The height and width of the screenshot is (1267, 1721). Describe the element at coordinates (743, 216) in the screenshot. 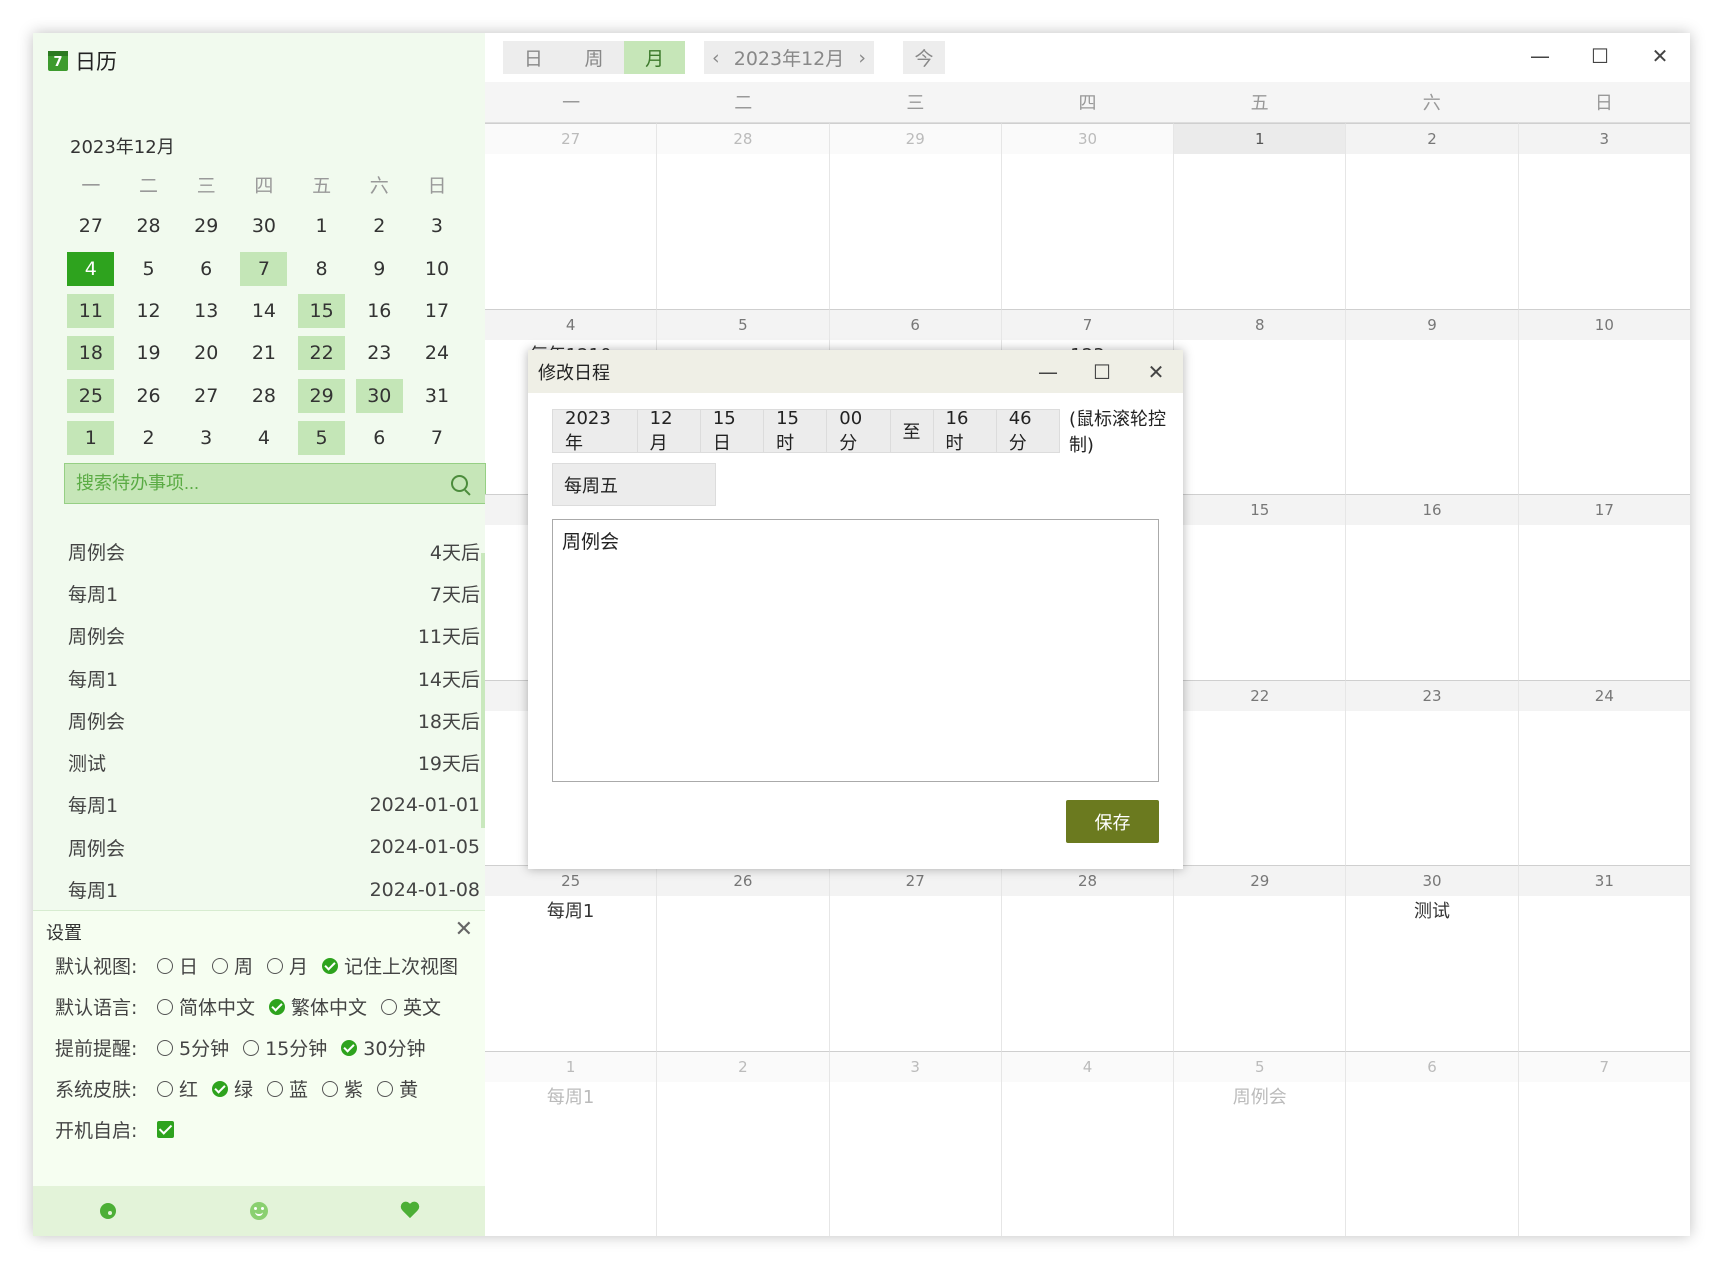

I see `day-cell: 28` at that location.